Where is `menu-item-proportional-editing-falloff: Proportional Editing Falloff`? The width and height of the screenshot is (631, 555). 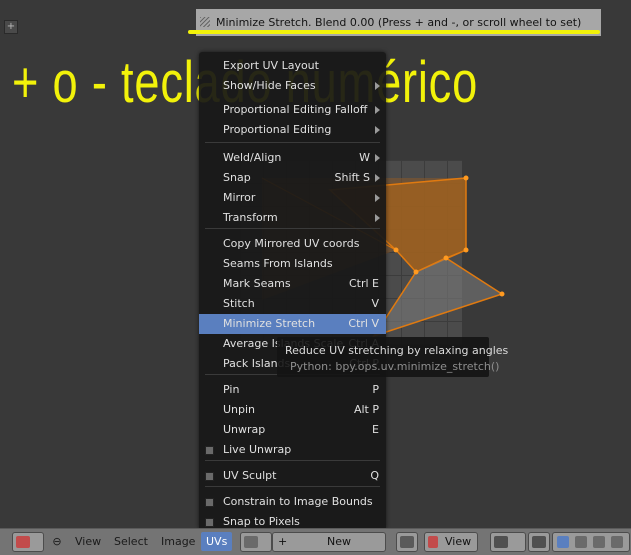
menu-item-proportional-editing-falloff: Proportional Editing Falloff is located at coordinates (292, 110).